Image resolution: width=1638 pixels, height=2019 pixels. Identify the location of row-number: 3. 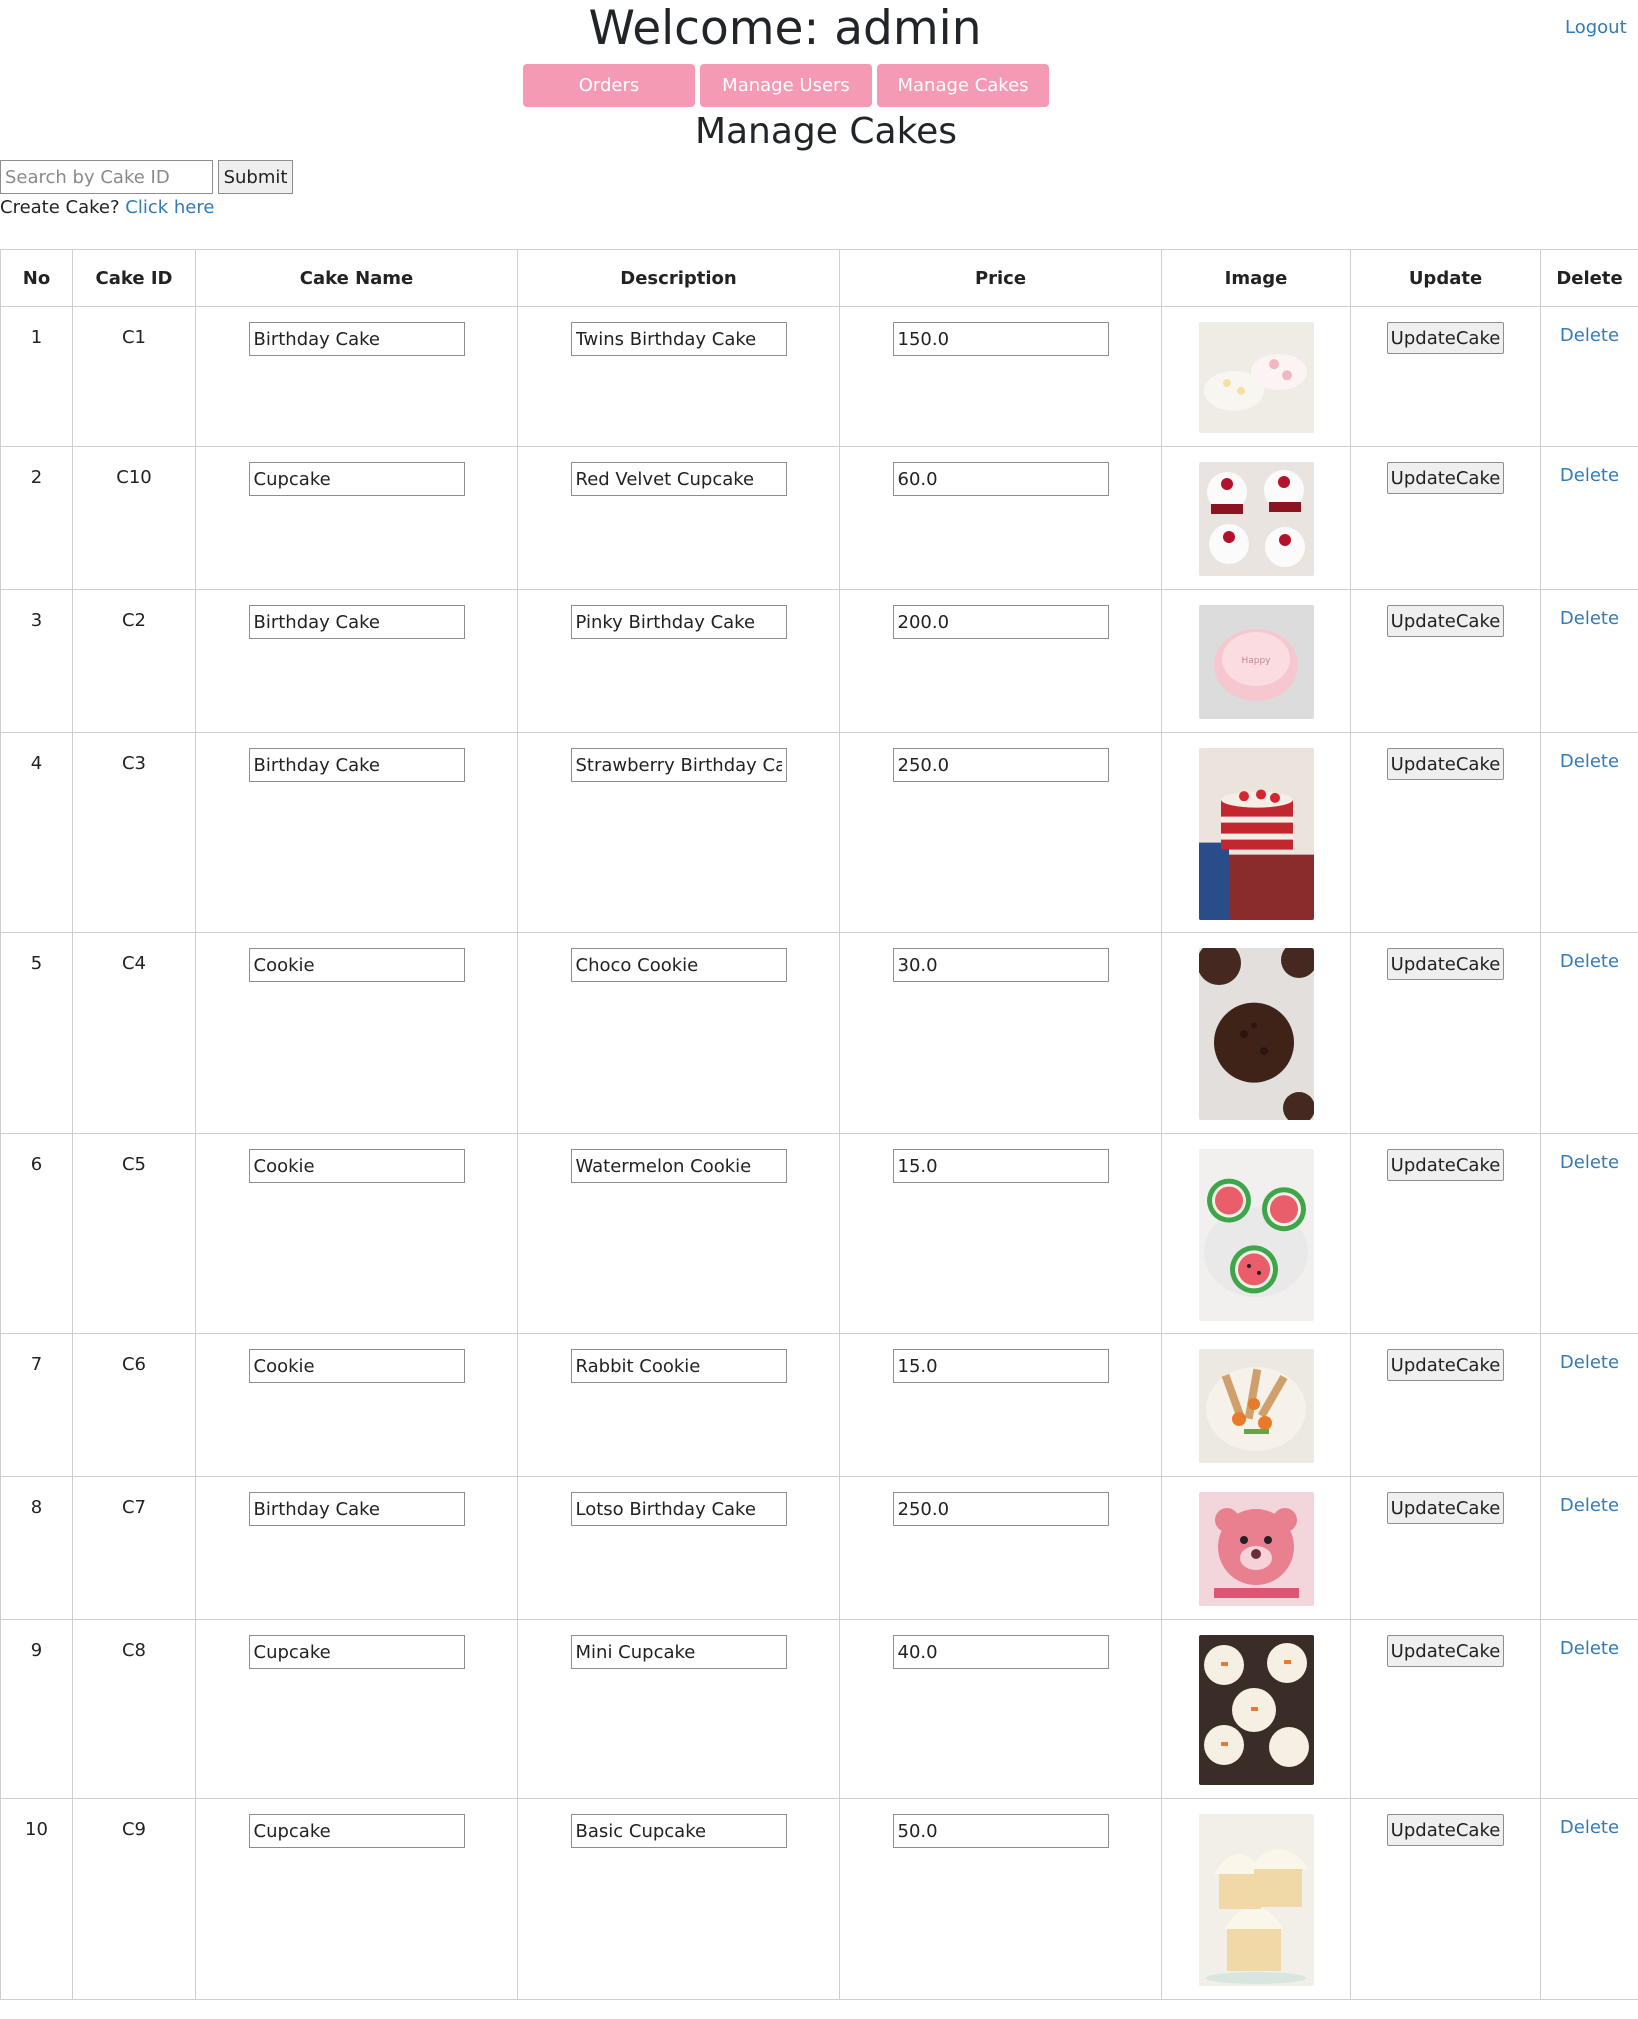
(36, 661).